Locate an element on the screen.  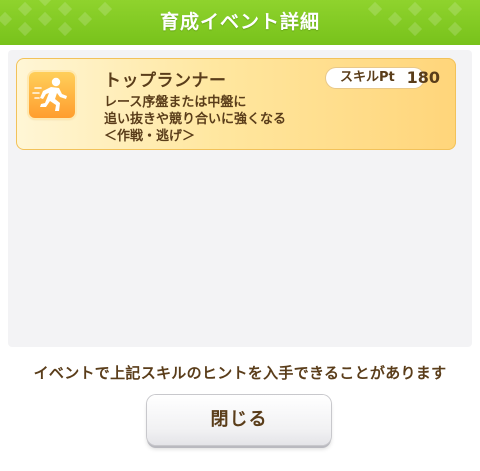
skill-description: レース序盤または中盤に 追い抜きや競り合いに強くなる ＜作戦・逃げ＞ is located at coordinates (195, 119).